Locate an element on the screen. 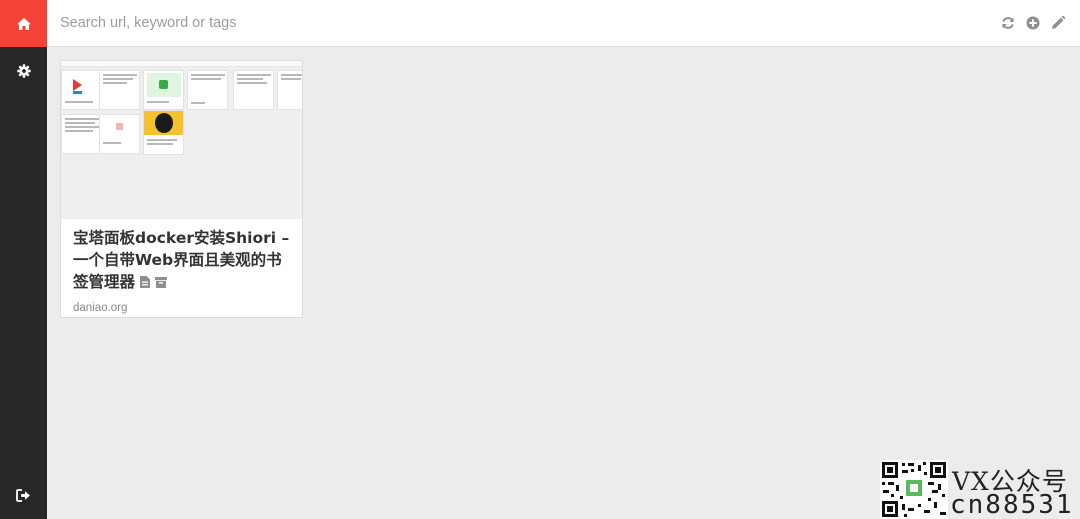 This screenshot has width=1080, height=519. add-bookmark-button is located at coordinates (1033, 23).